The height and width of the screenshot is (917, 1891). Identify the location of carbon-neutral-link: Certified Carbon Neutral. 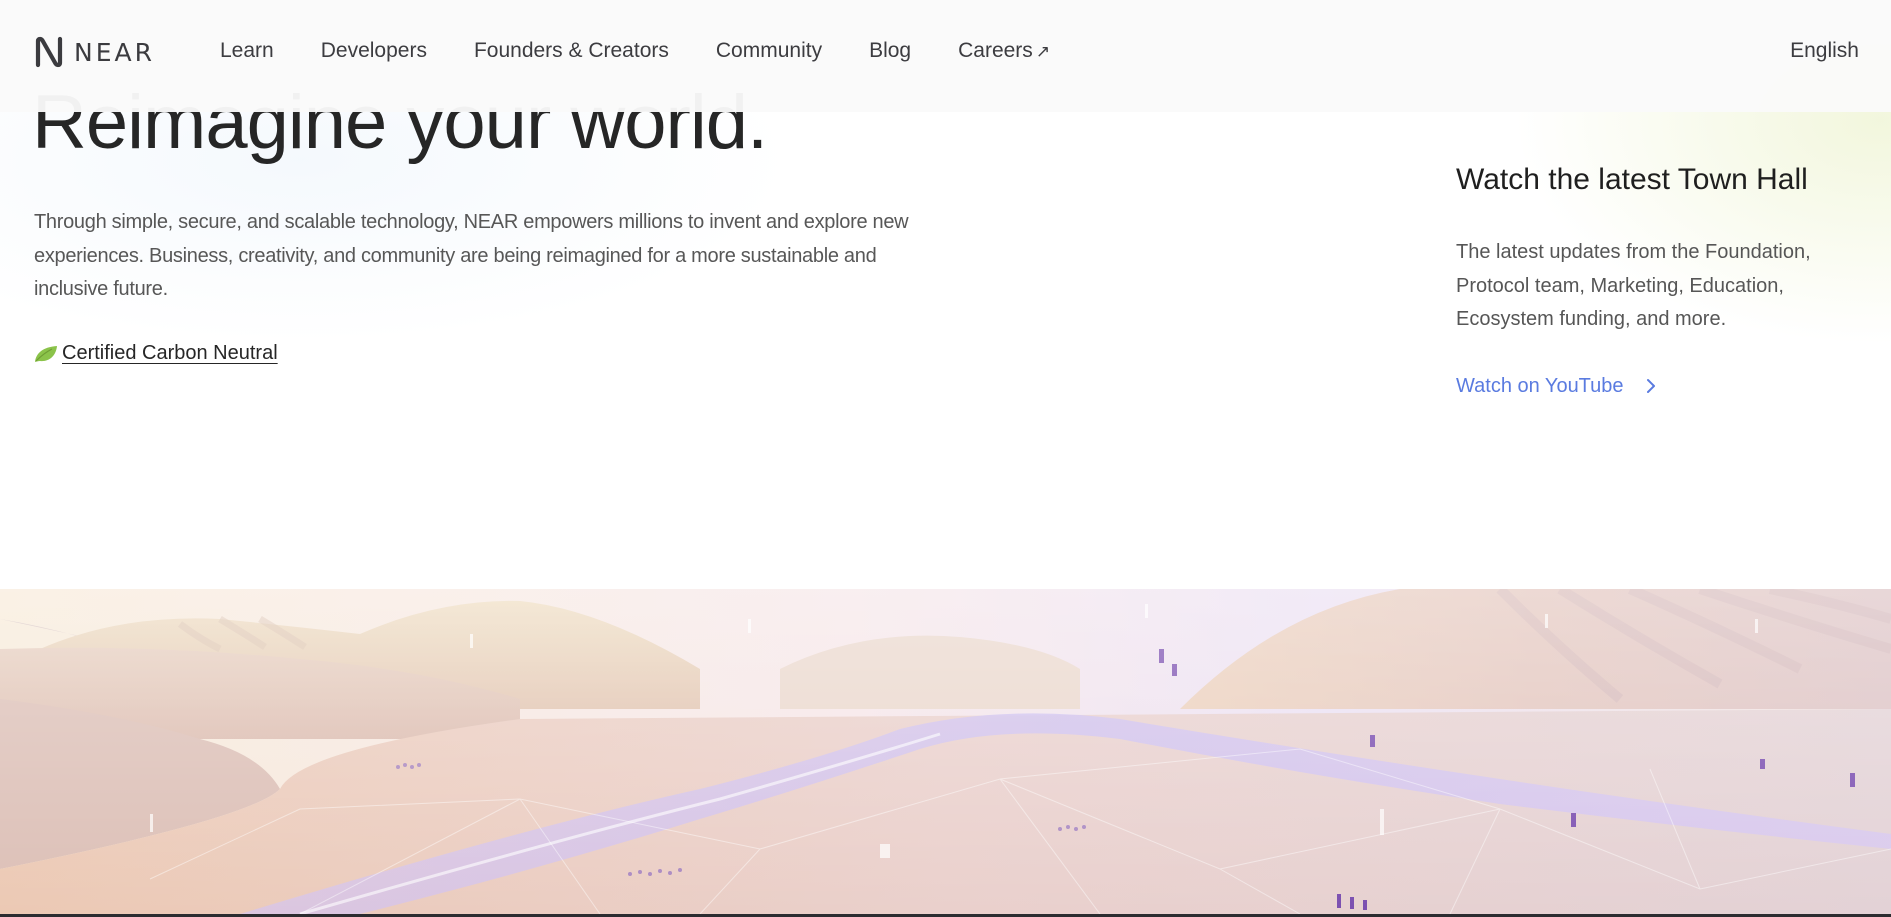
(155, 353).